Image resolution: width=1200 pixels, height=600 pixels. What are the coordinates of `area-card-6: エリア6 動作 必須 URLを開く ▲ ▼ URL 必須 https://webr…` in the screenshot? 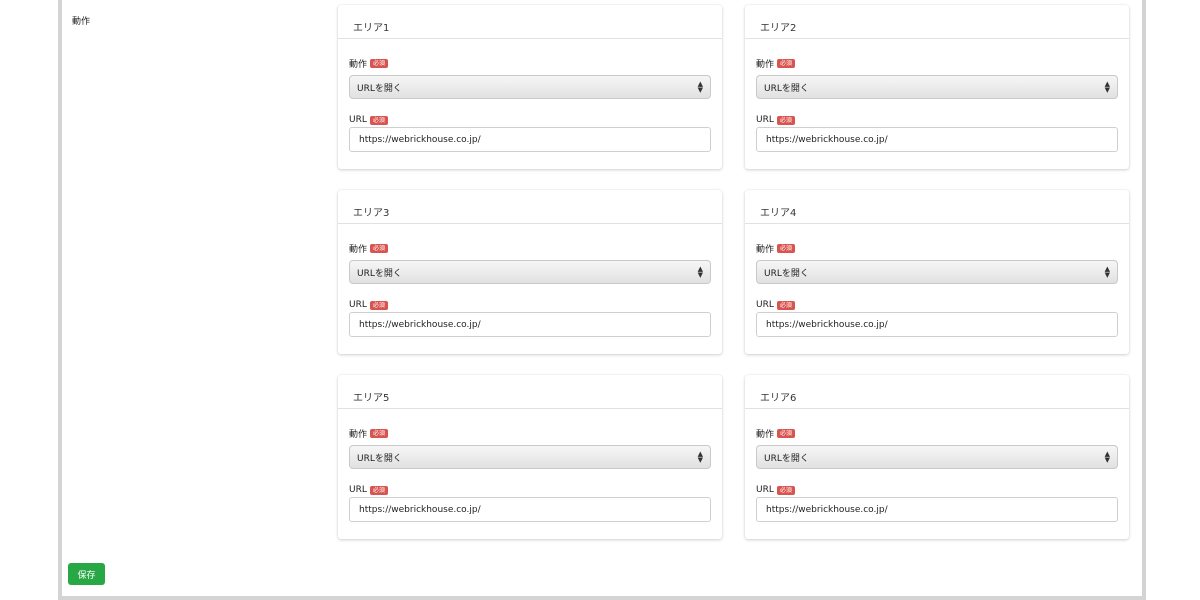 It's located at (937, 457).